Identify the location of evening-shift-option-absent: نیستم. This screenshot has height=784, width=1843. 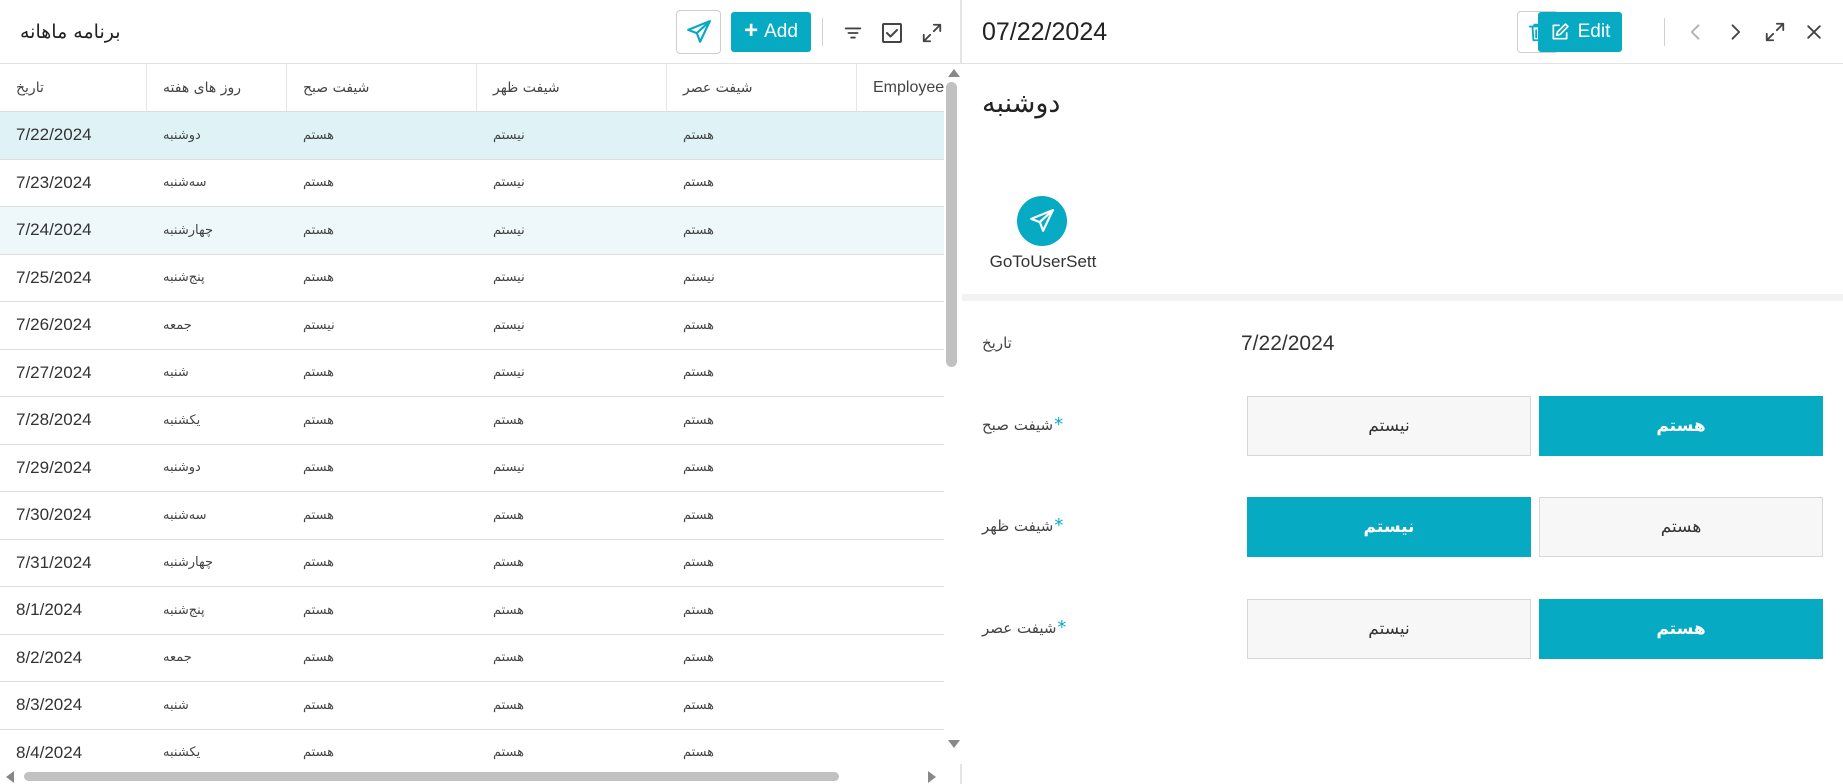
(1389, 629).